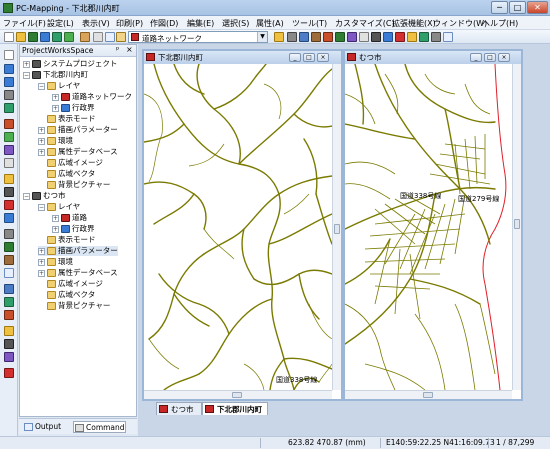 Image resolution: width=550 pixels, height=449 pixels. I want to click on layer-tool-icon, so click(9, 108).